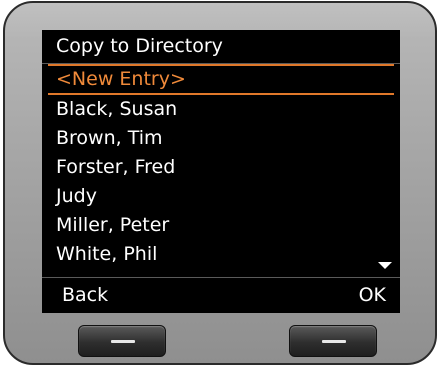 Image resolution: width=440 pixels, height=368 pixels. Describe the element at coordinates (372, 295) in the screenshot. I see `softkey-ok-label: OK` at that location.